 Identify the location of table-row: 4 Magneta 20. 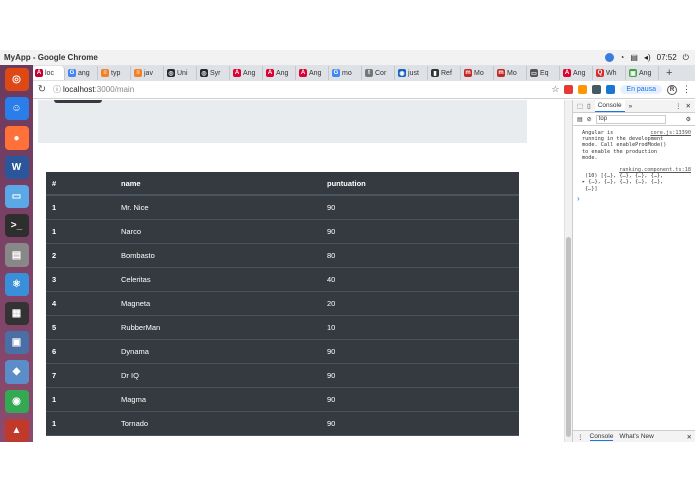
(282, 303).